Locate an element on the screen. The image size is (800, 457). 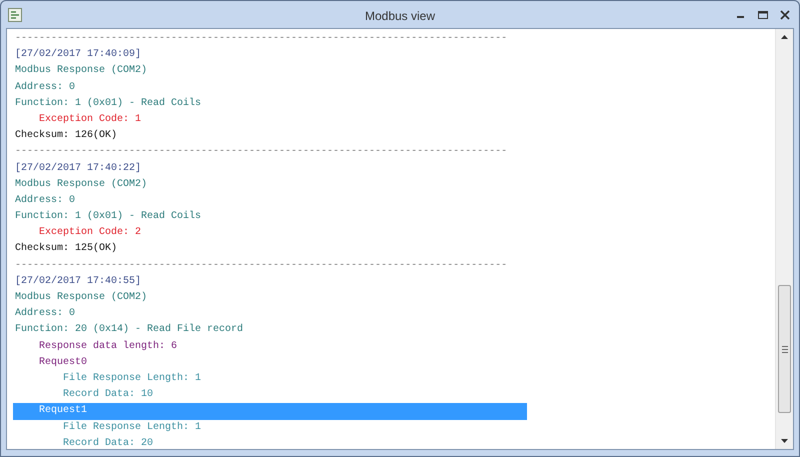
log-line: Function: 20 (0x14) - Read File record is located at coordinates (270, 330).